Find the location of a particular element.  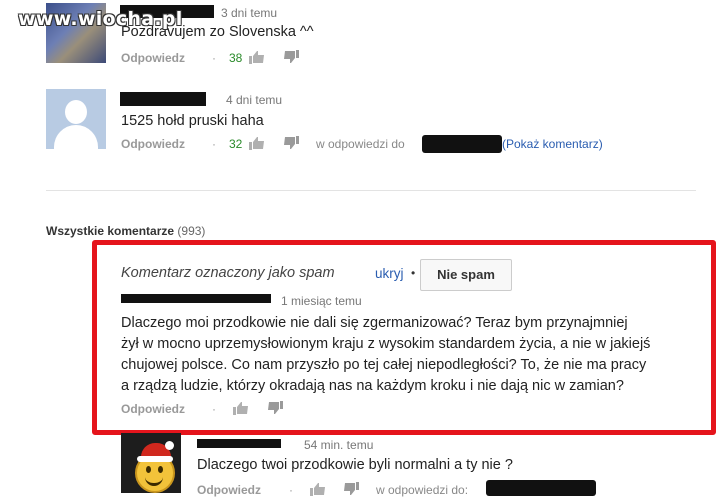

all-comments-heading: Wszystkie komentarze (993) is located at coordinates (125, 231).